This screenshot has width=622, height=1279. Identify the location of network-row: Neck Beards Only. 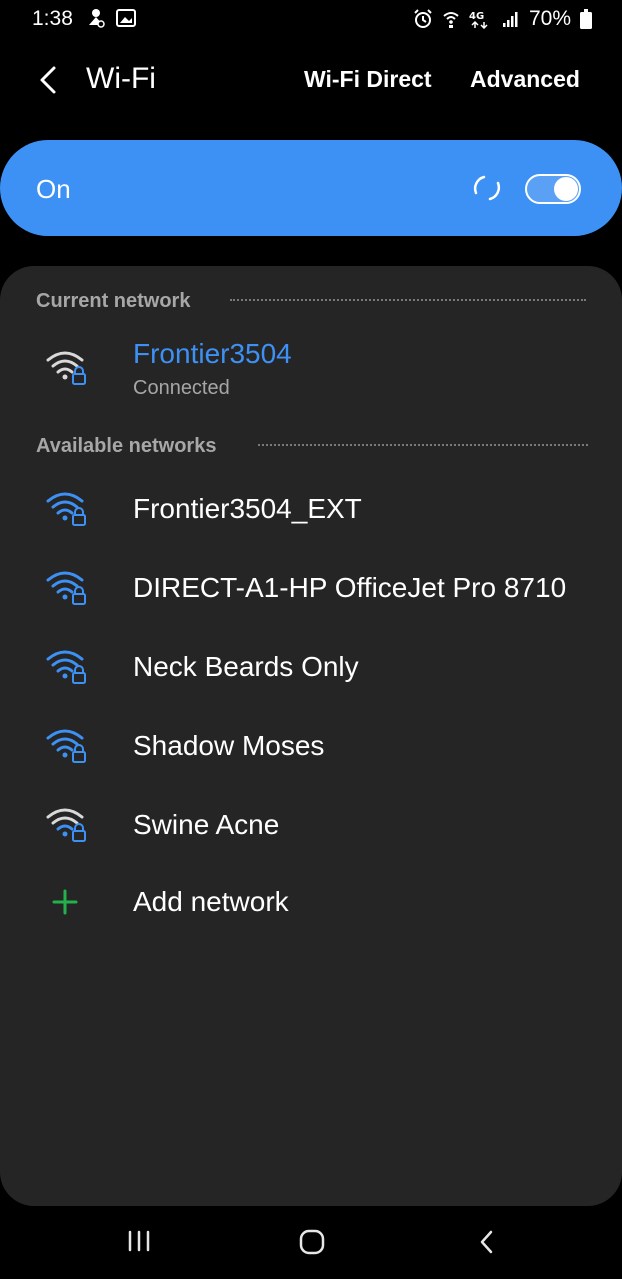
(311, 667).